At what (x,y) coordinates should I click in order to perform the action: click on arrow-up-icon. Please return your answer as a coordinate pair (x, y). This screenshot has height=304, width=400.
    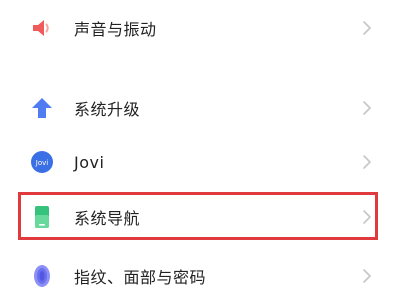
    Looking at the image, I should click on (42, 108).